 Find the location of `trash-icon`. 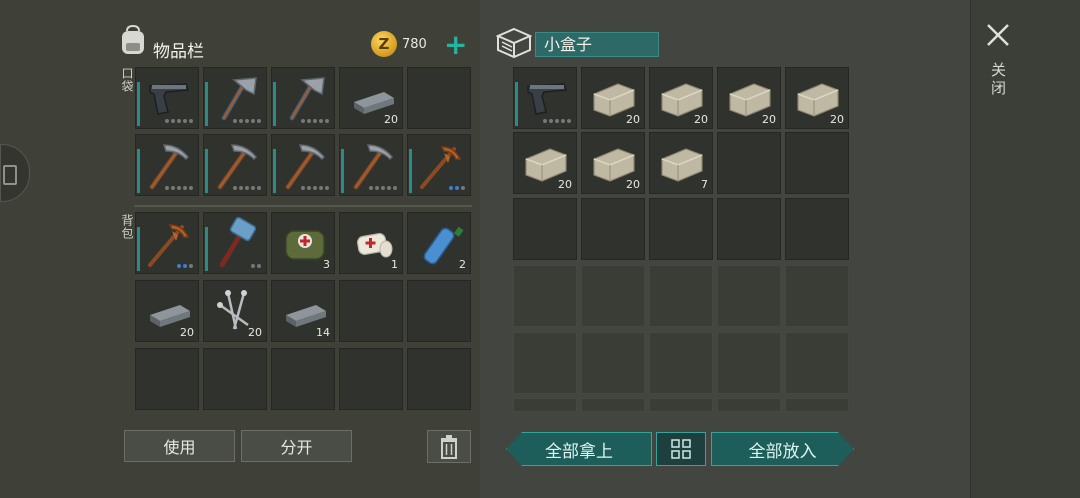

trash-icon is located at coordinates (449, 446).